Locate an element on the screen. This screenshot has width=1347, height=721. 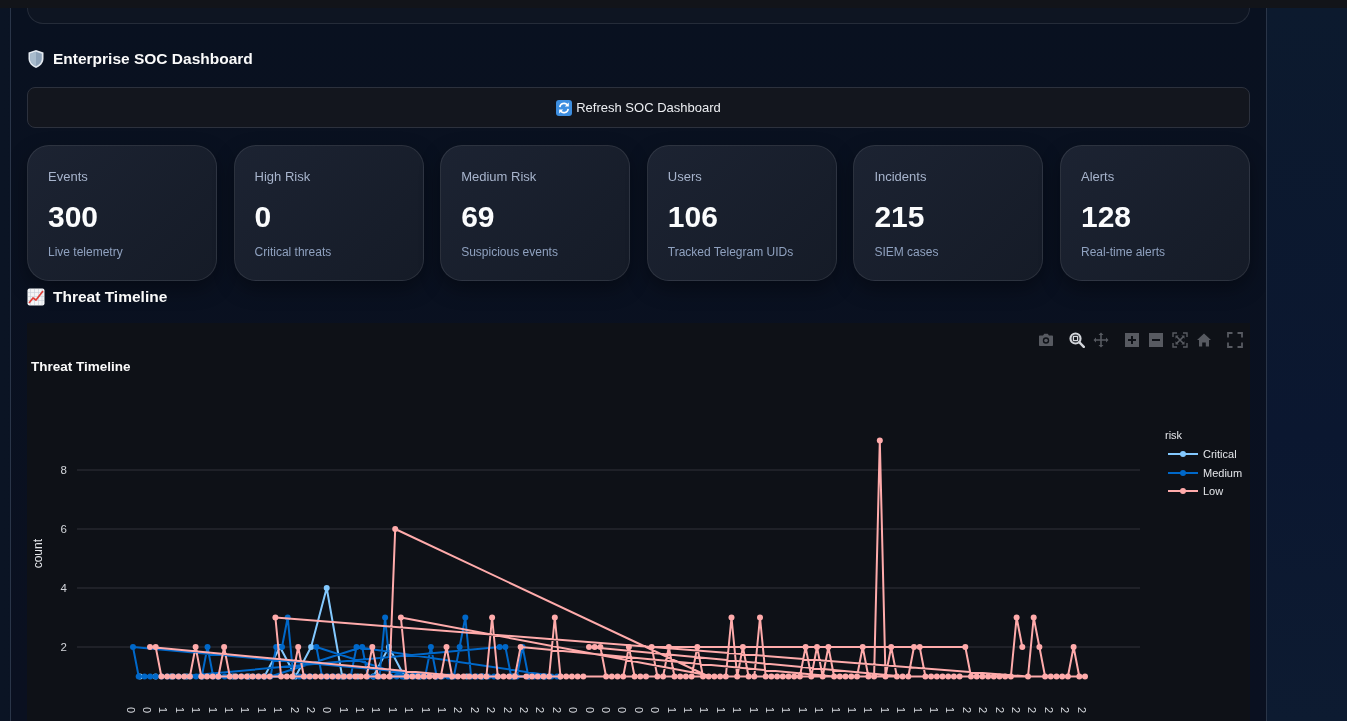
chart-icon is located at coordinates (36, 297).